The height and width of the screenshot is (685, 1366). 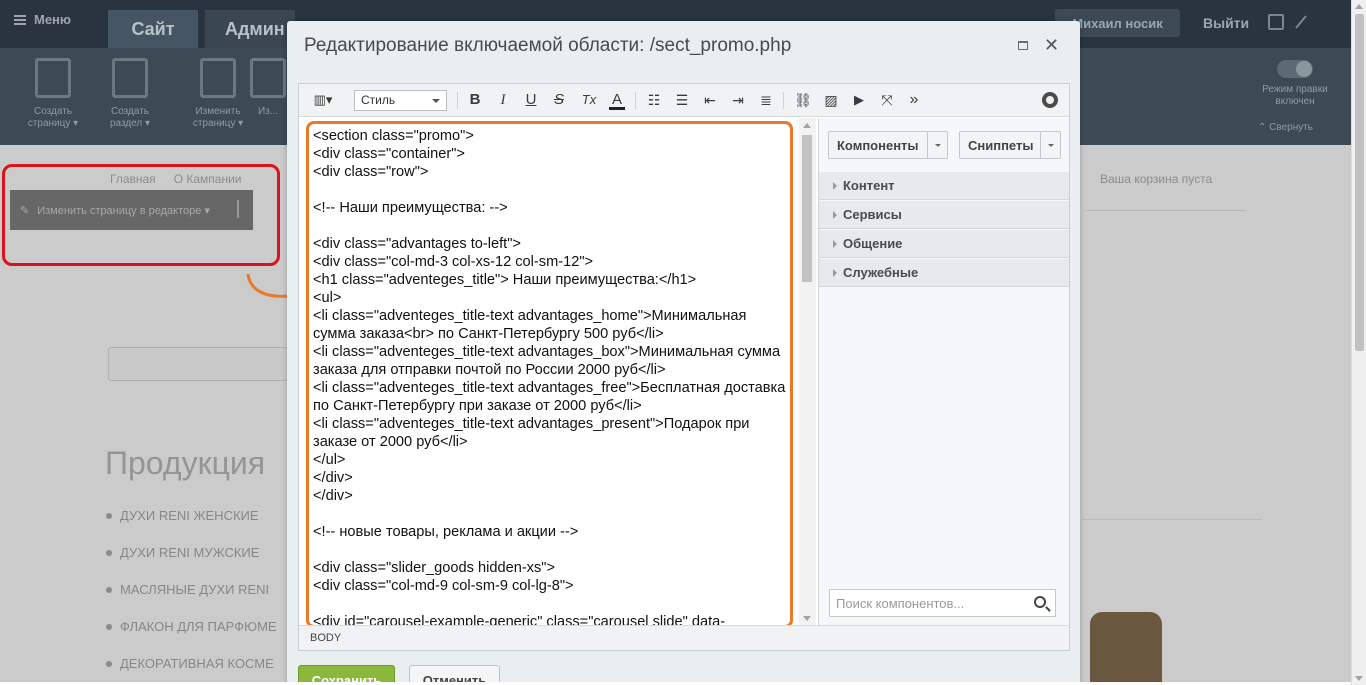 What do you see at coordinates (190, 663) in the screenshot?
I see `category-item: ДЕКОРАТИВНАЯ КОСМЕ` at bounding box center [190, 663].